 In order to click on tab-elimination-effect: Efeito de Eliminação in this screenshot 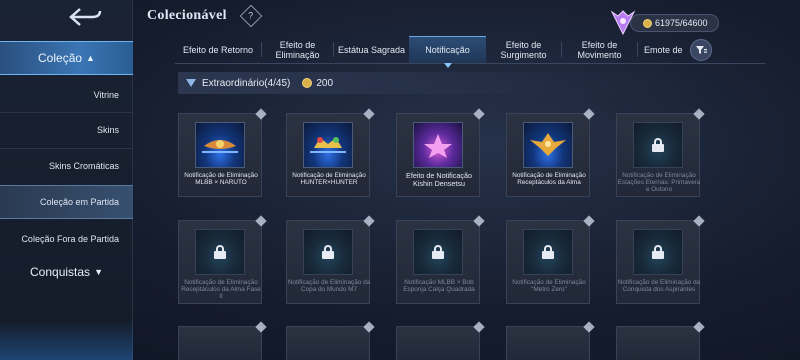, I will do `click(297, 49)`.